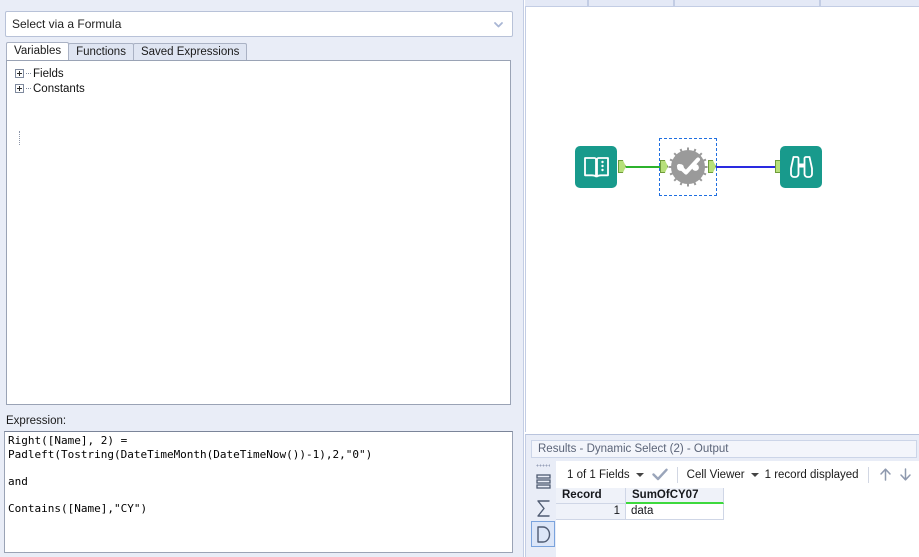 The height and width of the screenshot is (557, 919). I want to click on node-dynamic-select-macro, so click(688, 167).